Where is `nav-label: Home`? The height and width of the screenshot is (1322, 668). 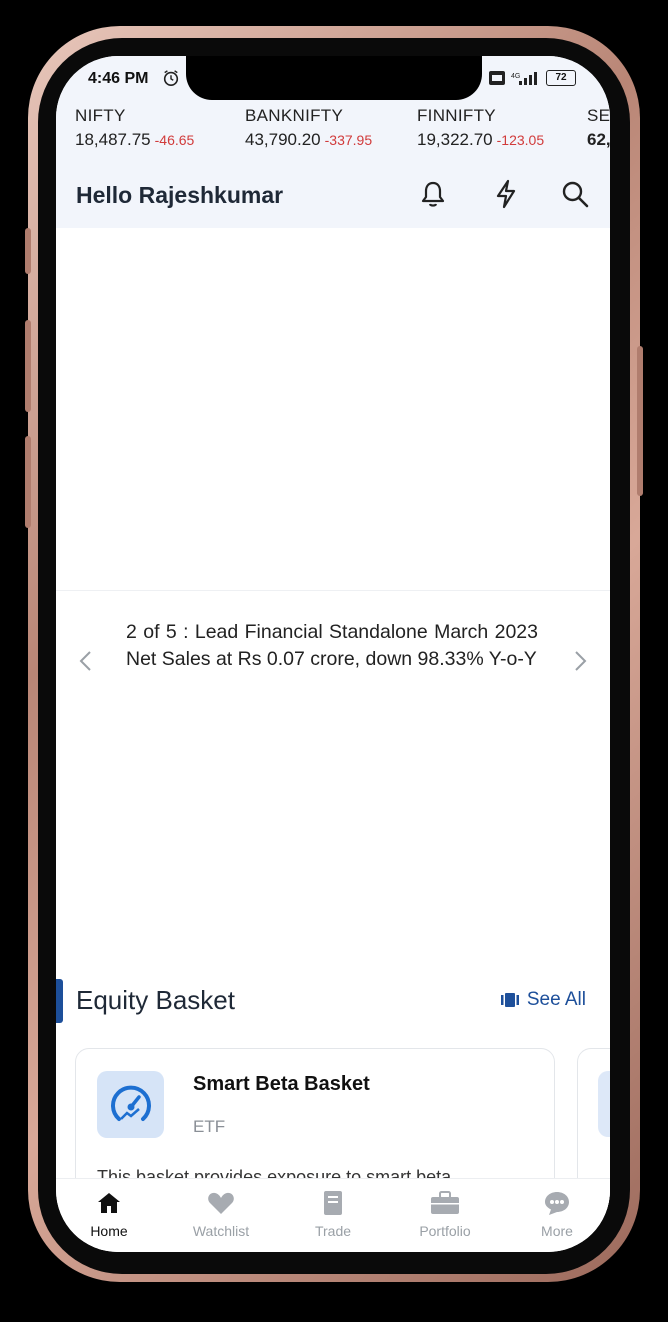
nav-label: Home is located at coordinates (109, 1231).